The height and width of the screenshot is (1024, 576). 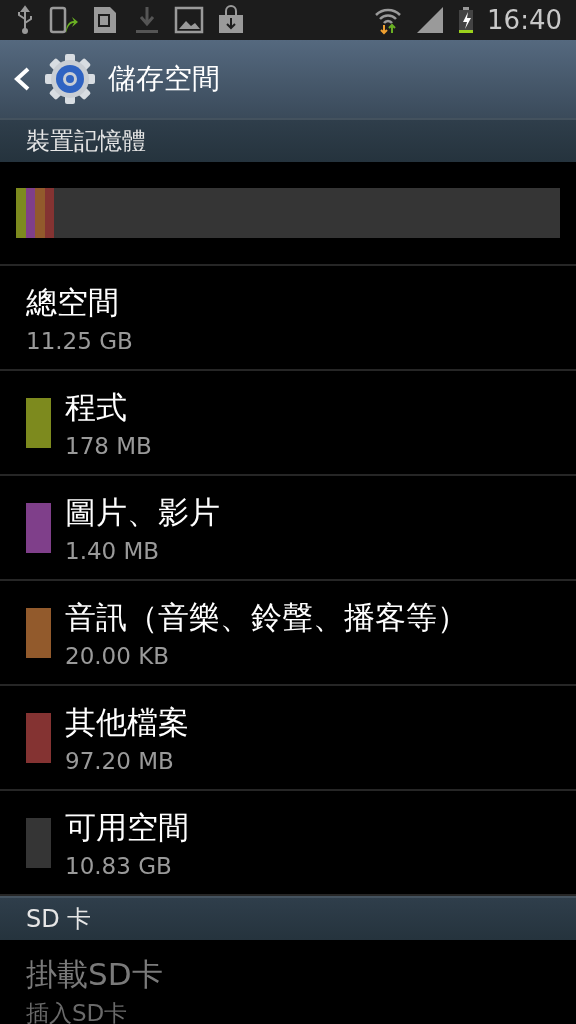 What do you see at coordinates (189, 20) in the screenshot?
I see `image-icon` at bounding box center [189, 20].